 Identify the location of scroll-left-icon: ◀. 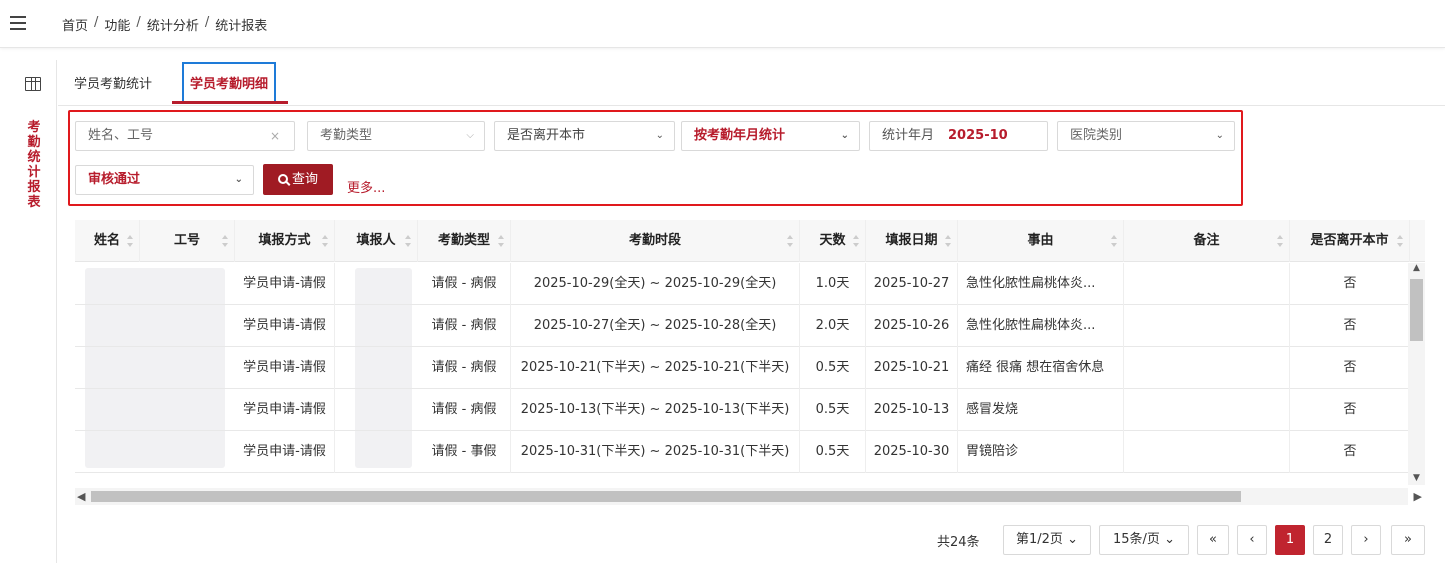
(81, 496).